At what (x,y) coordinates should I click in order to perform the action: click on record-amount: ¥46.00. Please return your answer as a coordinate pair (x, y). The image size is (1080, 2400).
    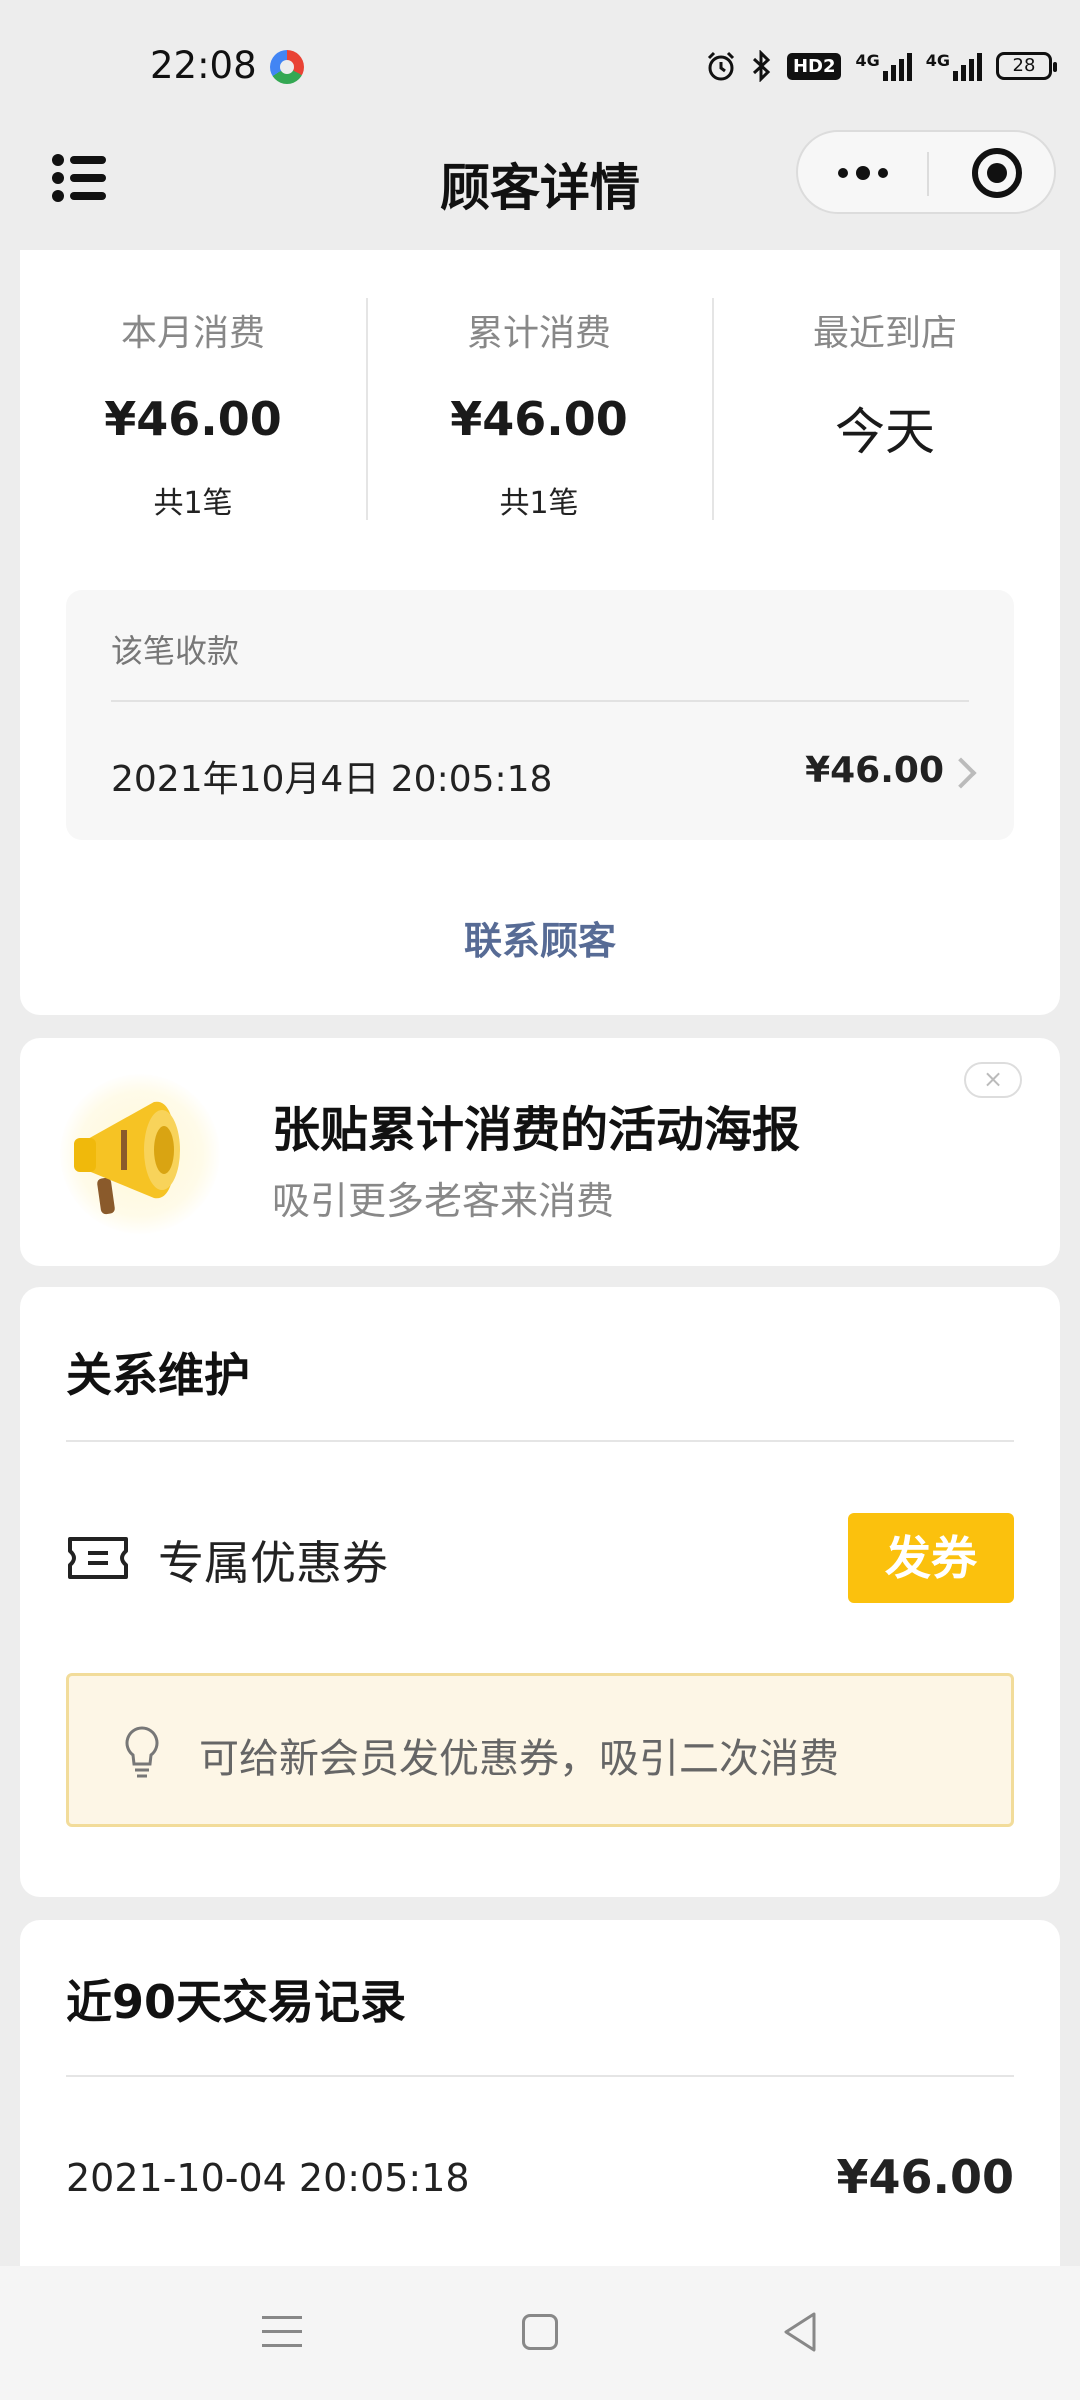
    Looking at the image, I should click on (925, 2177).